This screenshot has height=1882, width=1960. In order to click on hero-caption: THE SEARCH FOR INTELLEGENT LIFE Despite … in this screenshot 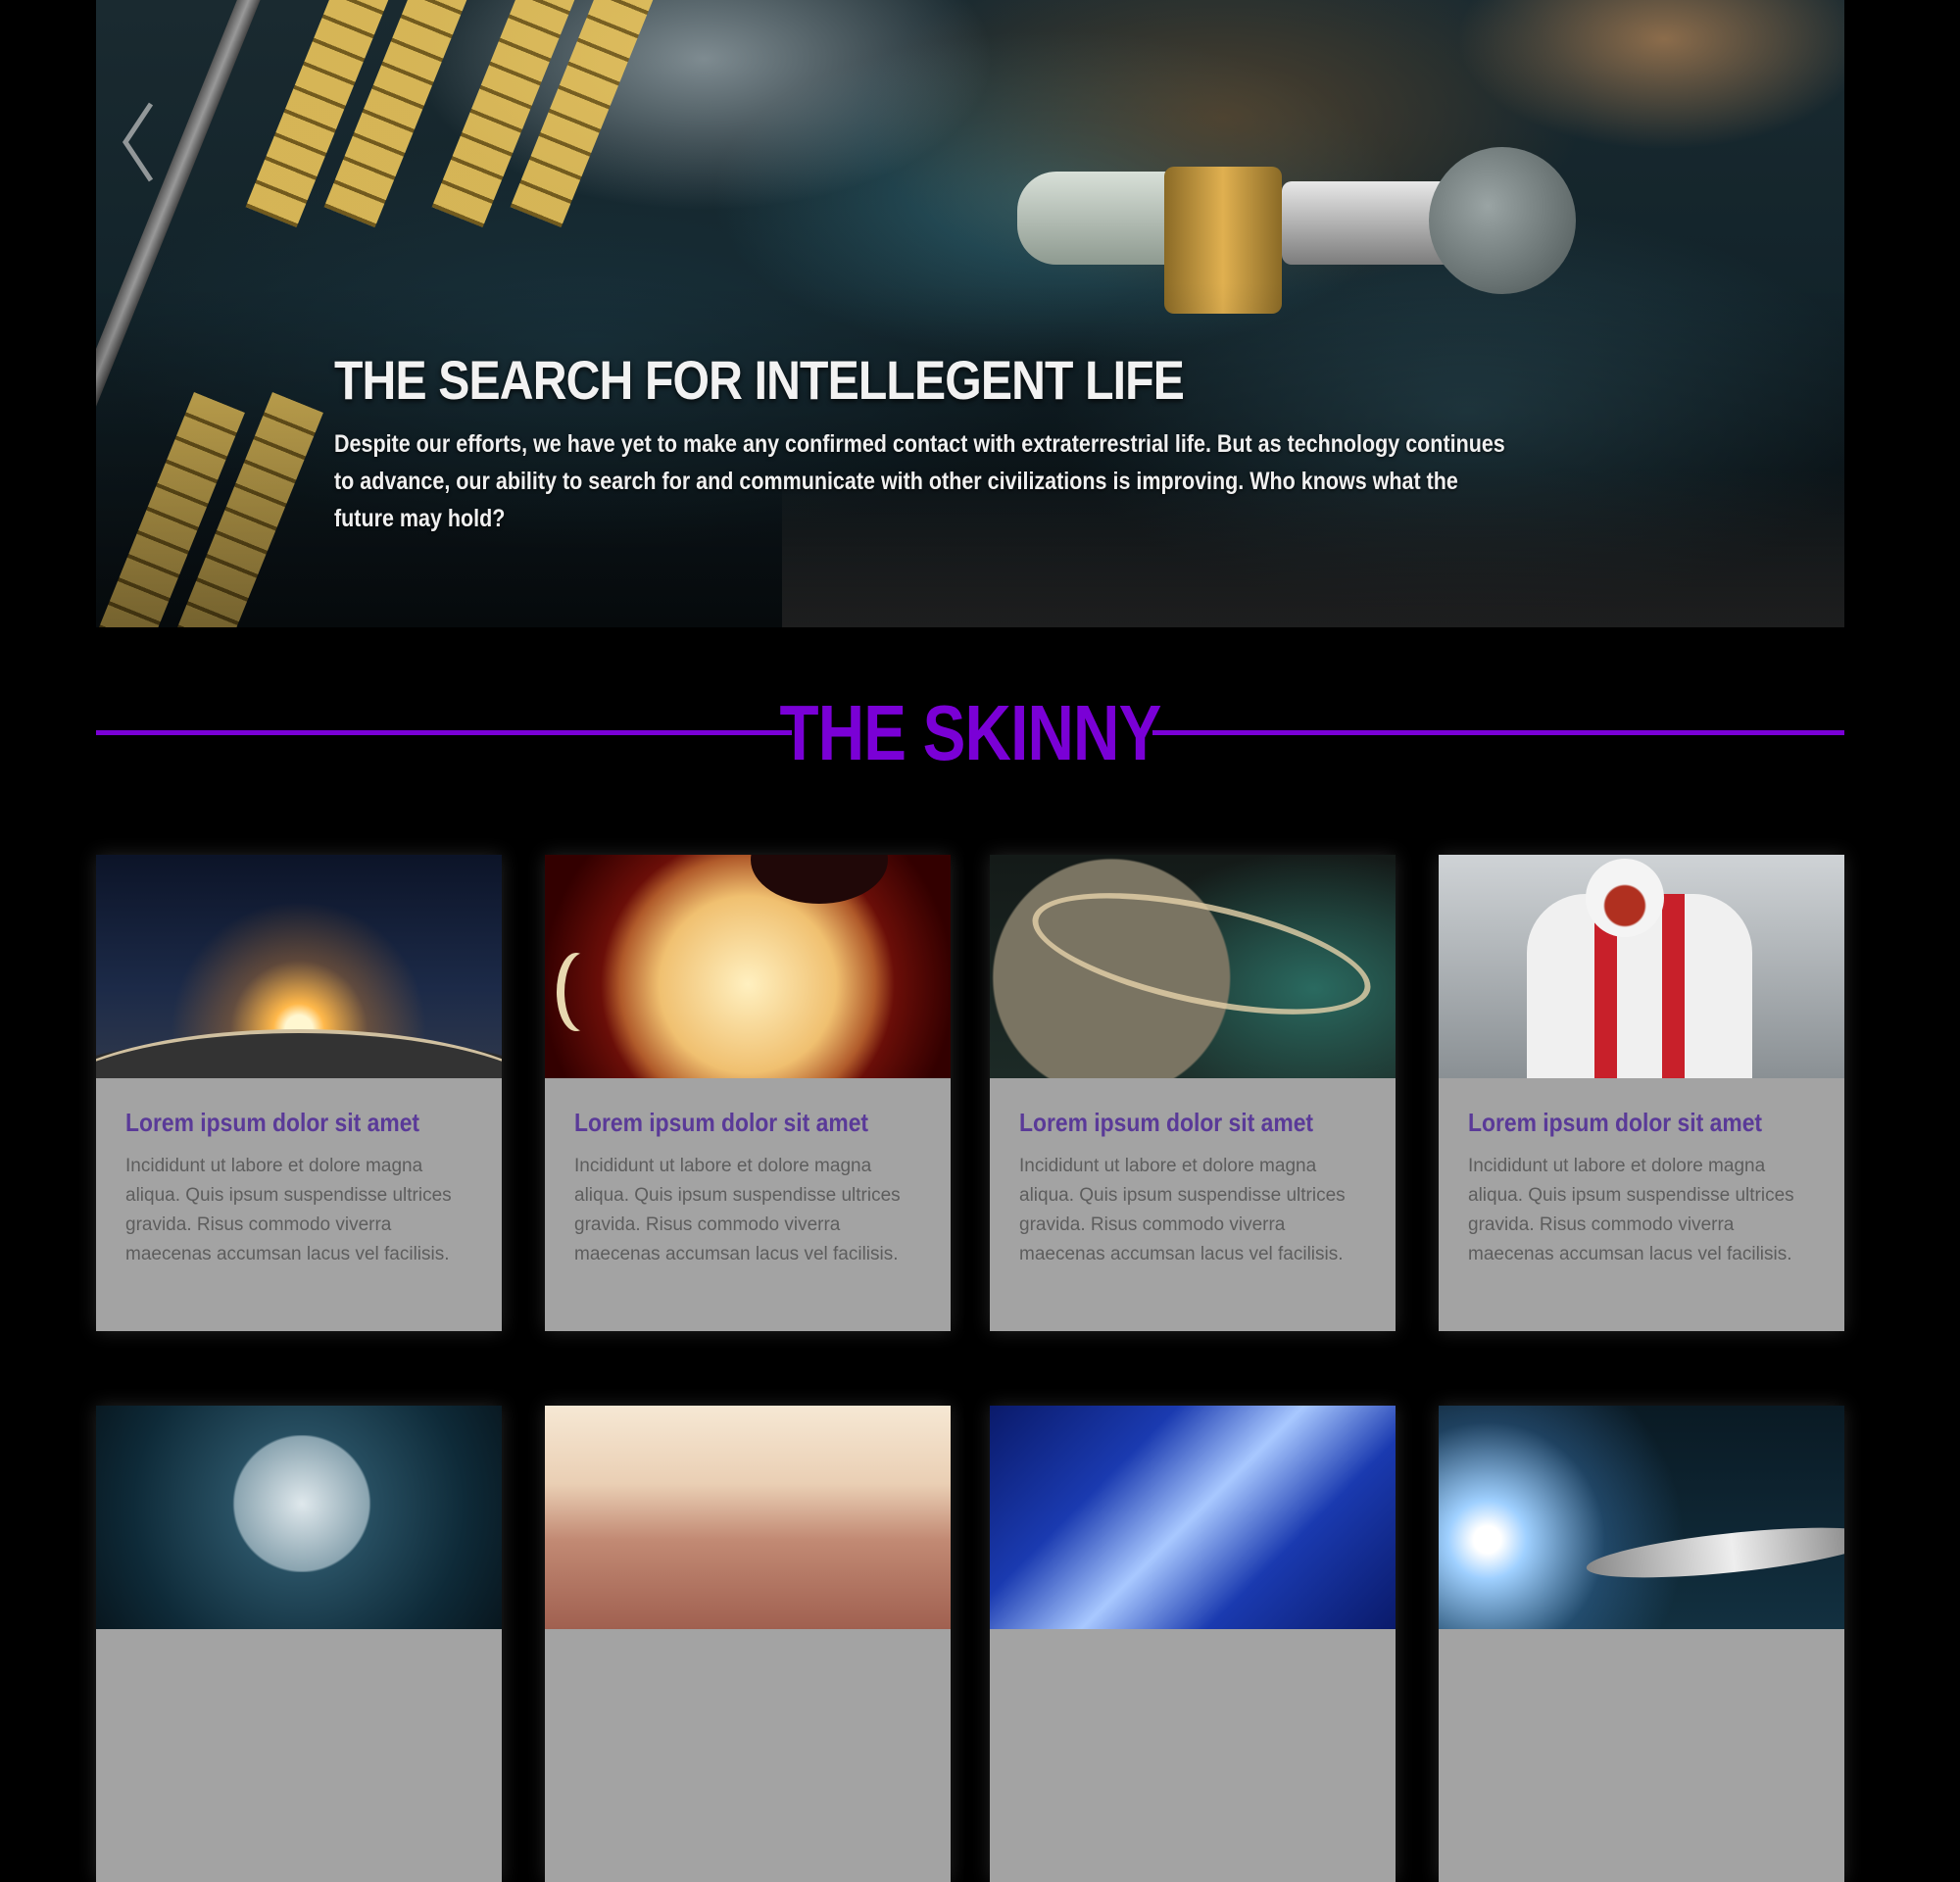, I will do `click(990, 443)`.